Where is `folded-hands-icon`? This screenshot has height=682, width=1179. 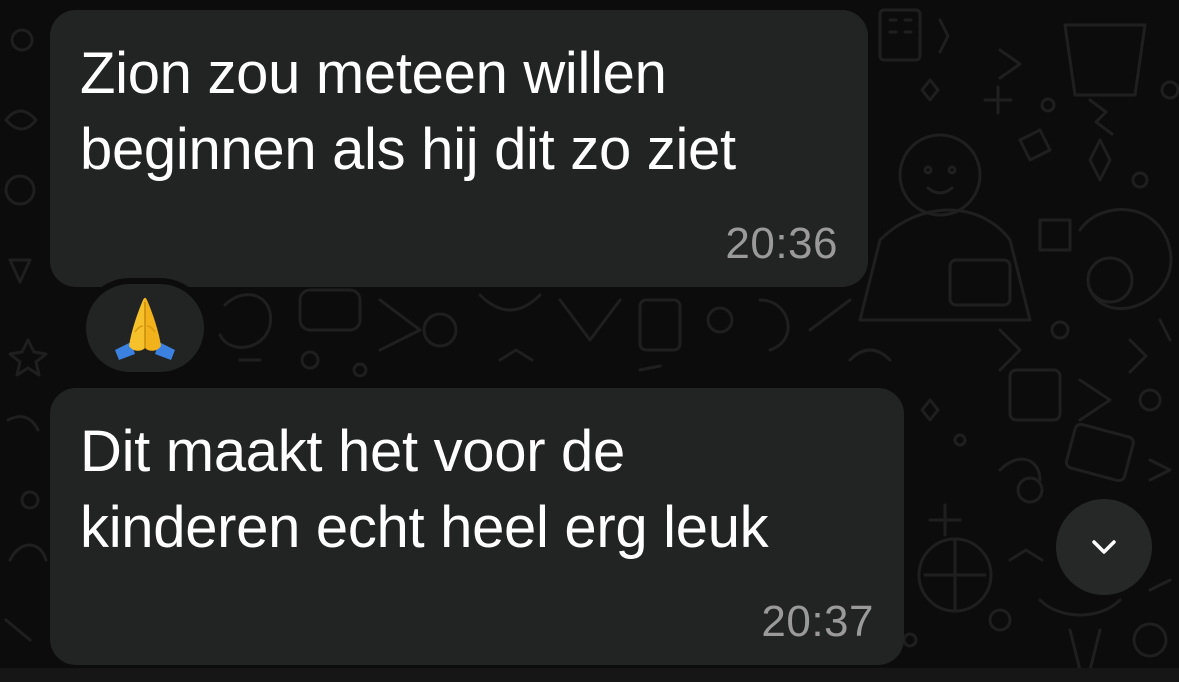
folded-hands-icon is located at coordinates (145, 328).